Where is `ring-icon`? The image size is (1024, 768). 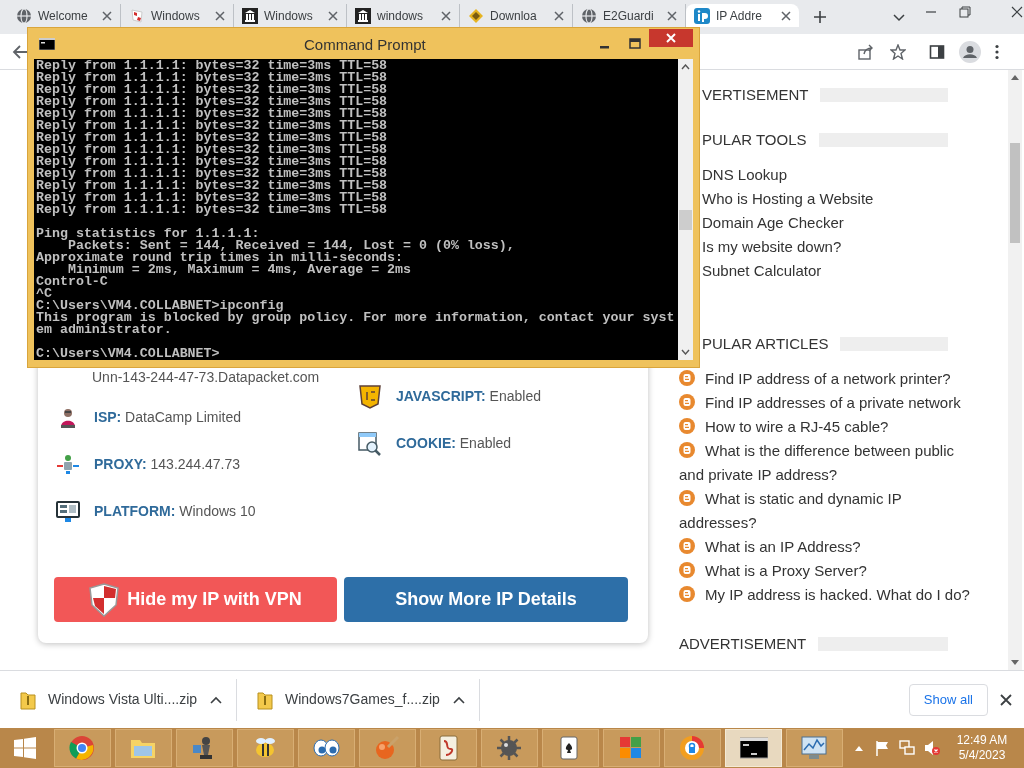 ring-icon is located at coordinates (692, 748).